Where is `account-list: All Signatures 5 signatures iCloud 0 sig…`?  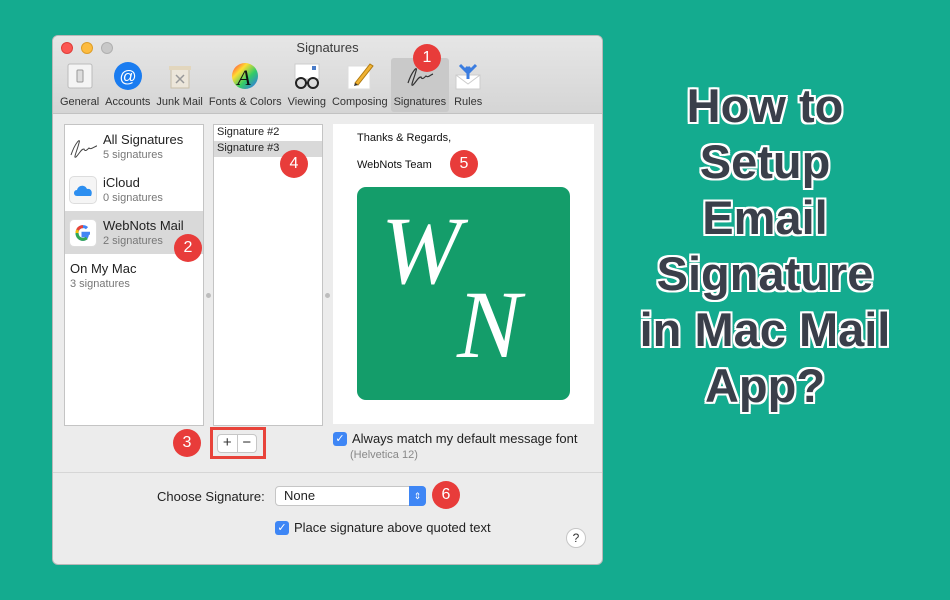
account-list: All Signatures 5 signatures iCloud 0 sig… is located at coordinates (134, 275).